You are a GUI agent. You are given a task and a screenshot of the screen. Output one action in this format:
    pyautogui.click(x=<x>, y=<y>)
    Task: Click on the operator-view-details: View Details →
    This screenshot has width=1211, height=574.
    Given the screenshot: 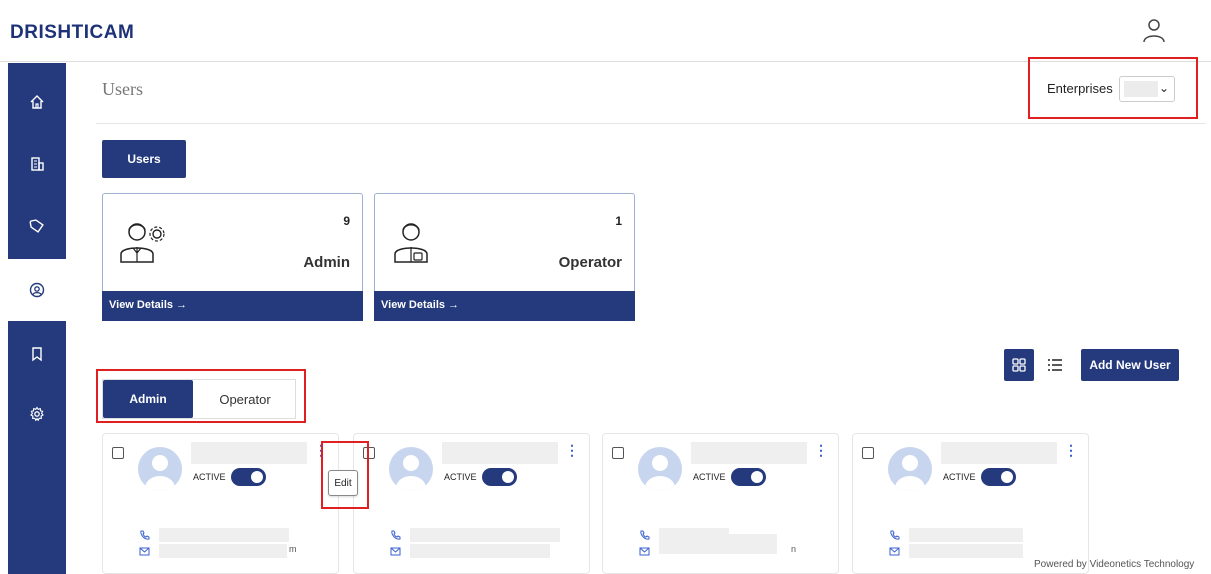 What is the action you would take?
    pyautogui.click(x=504, y=306)
    